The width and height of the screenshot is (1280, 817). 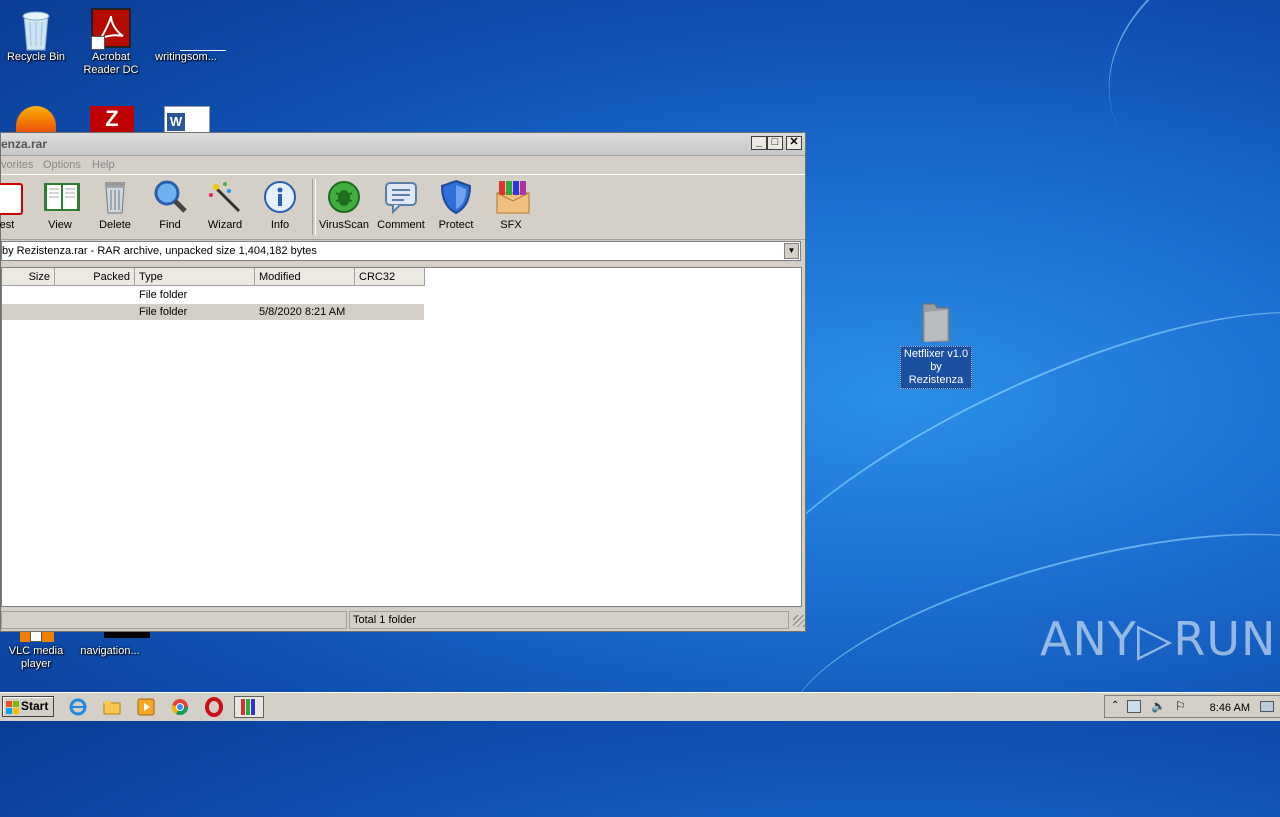 I want to click on test-icon, so click(x=12, y=197).